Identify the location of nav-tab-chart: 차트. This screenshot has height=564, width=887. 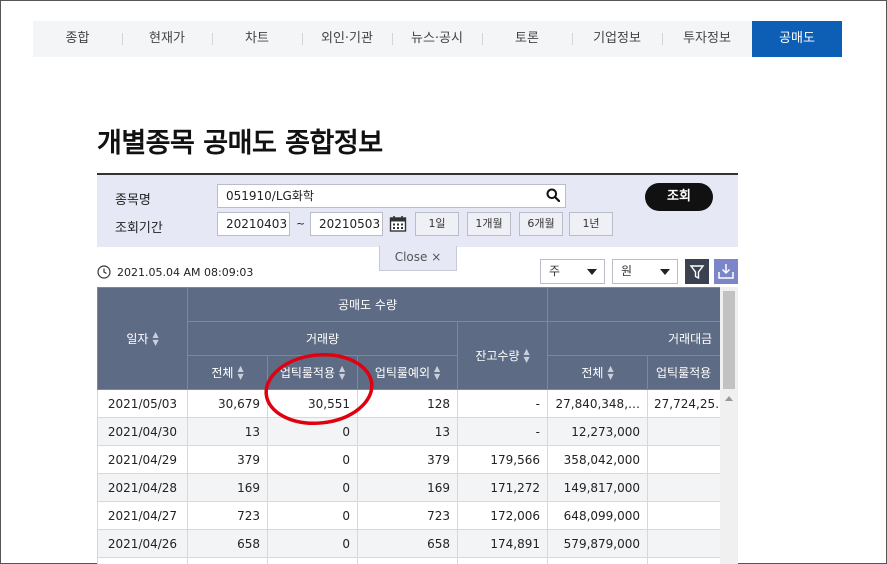
(257, 39).